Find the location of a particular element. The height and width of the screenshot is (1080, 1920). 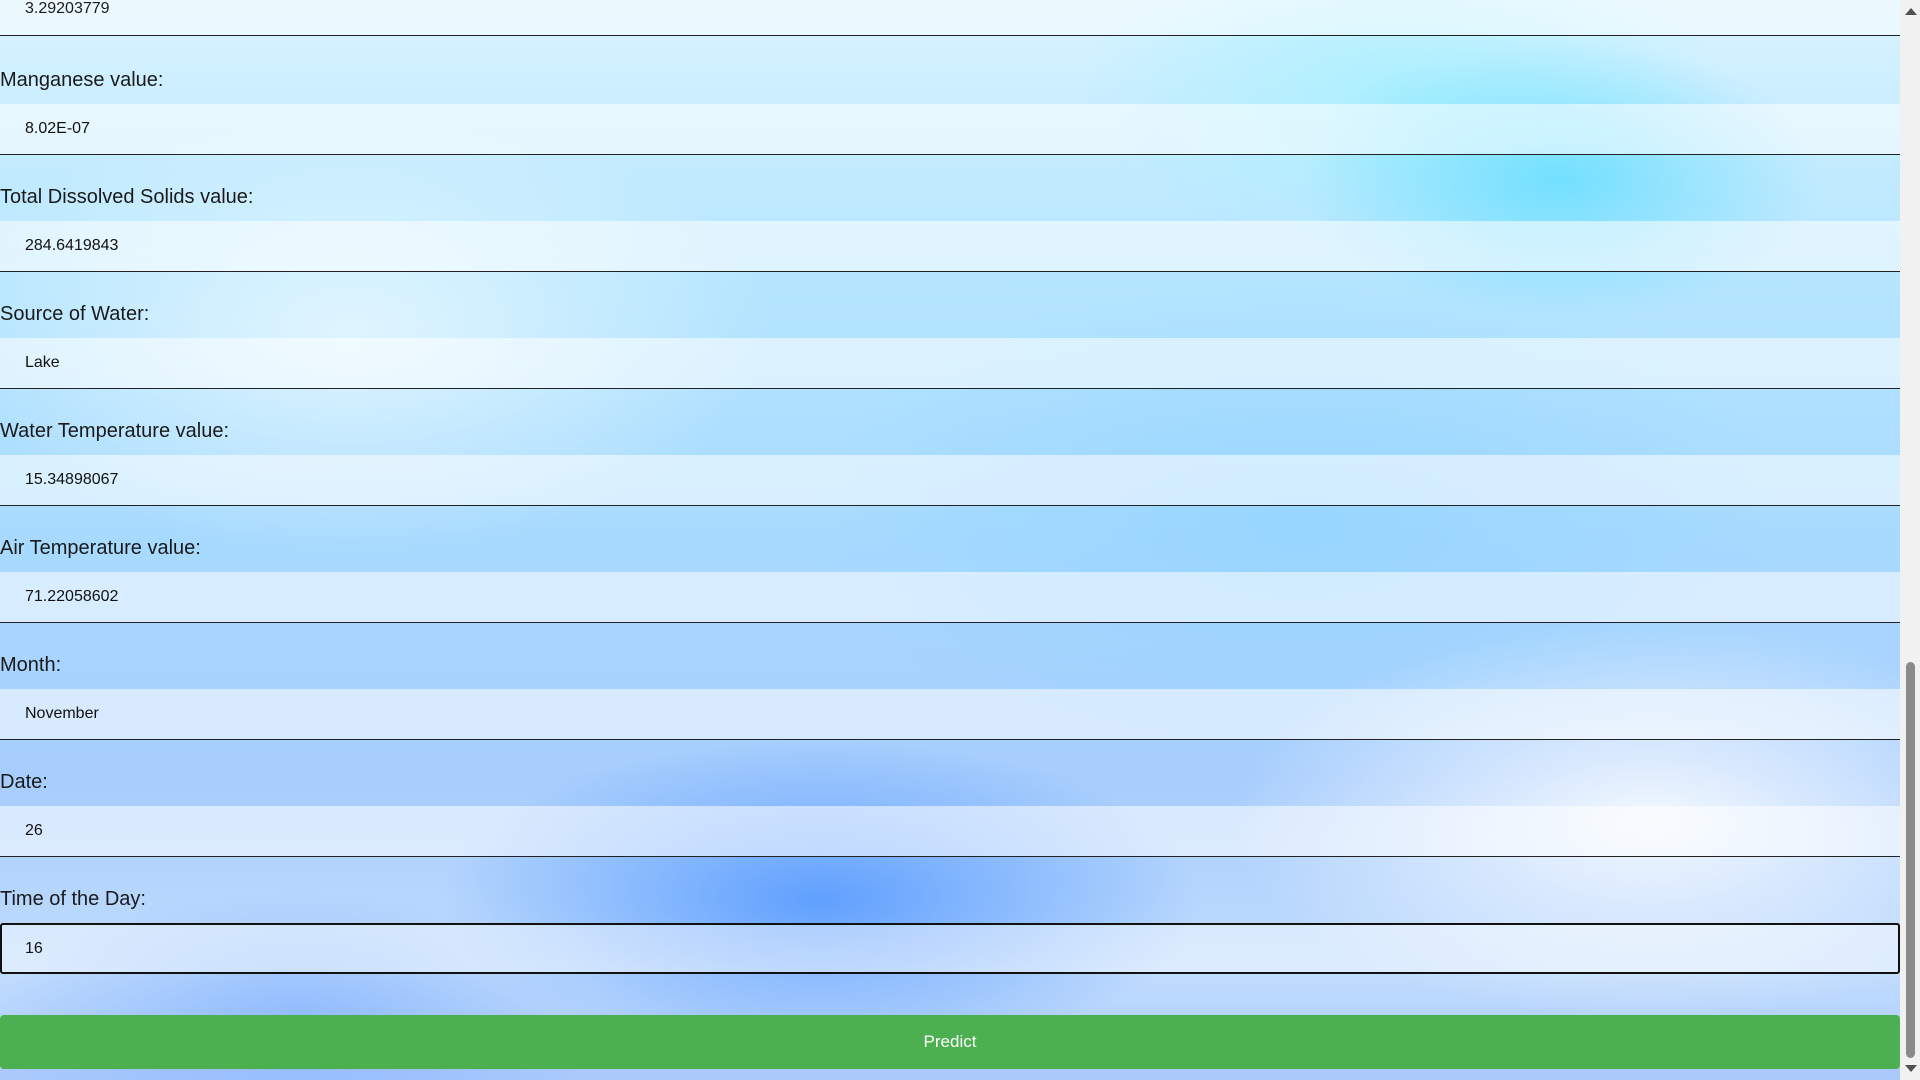

manganese-input: 8.02E-07 is located at coordinates (950, 129).